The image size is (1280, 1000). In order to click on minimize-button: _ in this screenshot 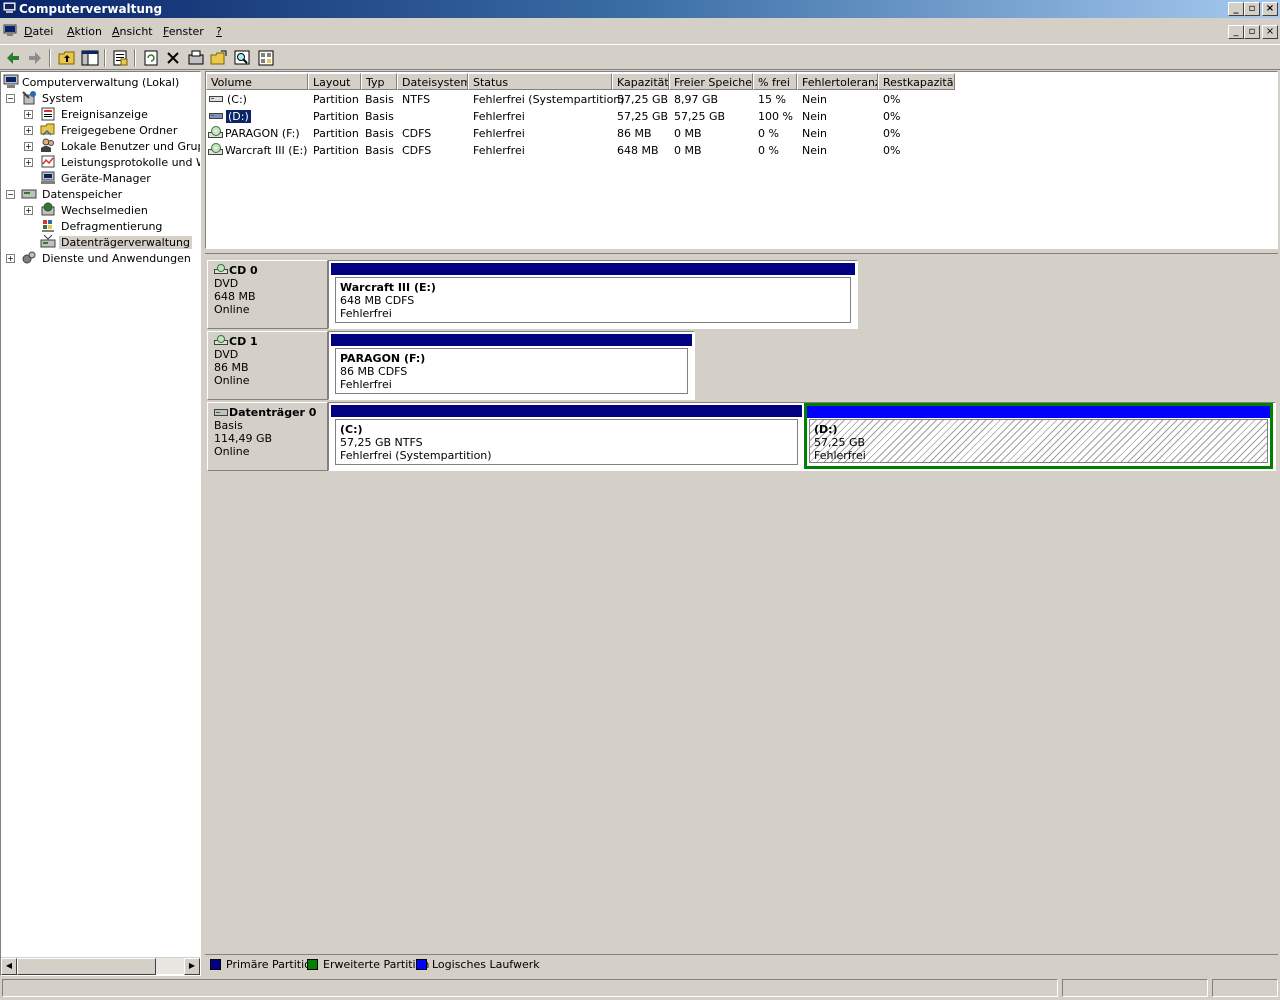, I will do `click(1236, 9)`.